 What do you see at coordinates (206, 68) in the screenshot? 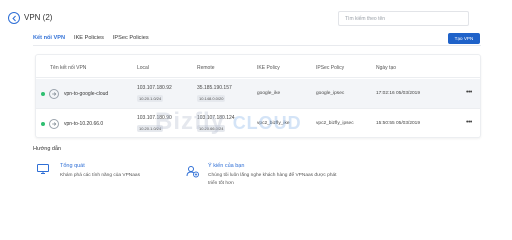
I see `column-header-remote: Remote` at bounding box center [206, 68].